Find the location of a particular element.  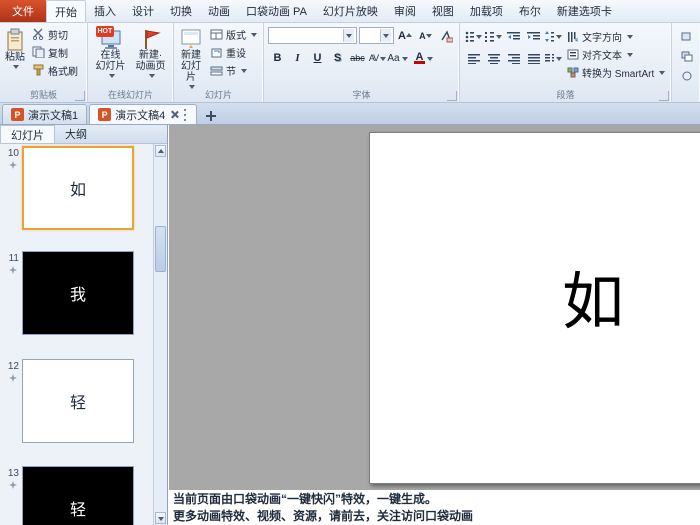

decrease-indent-button is located at coordinates (513, 36).